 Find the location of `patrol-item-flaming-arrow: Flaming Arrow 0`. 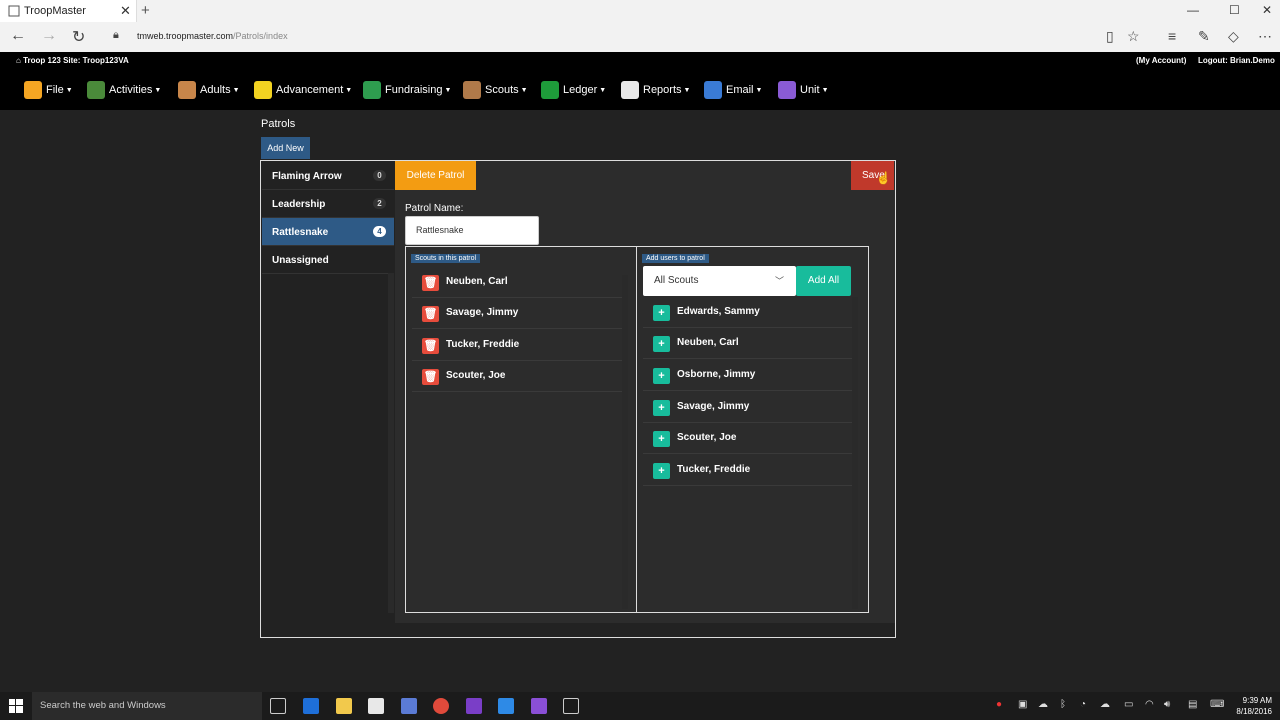

patrol-item-flaming-arrow: Flaming Arrow 0 is located at coordinates (328, 176).